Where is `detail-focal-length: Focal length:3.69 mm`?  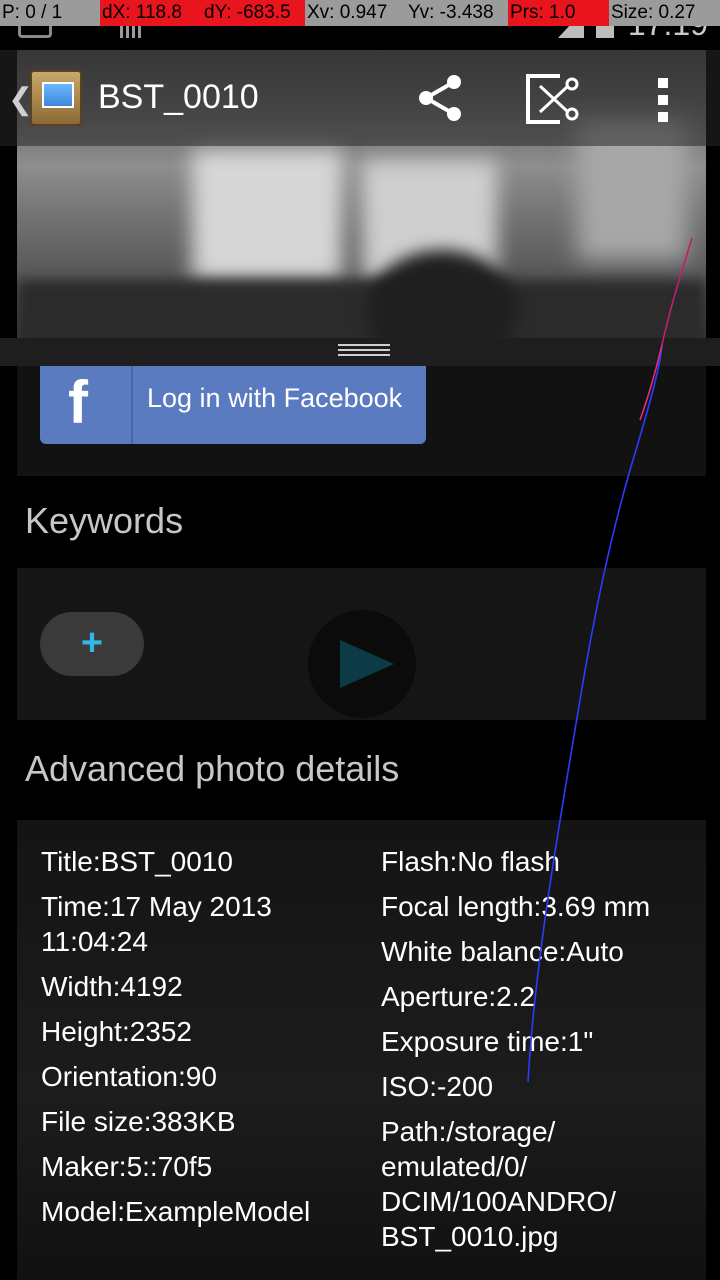 detail-focal-length: Focal length:3.69 mm is located at coordinates (516, 906).